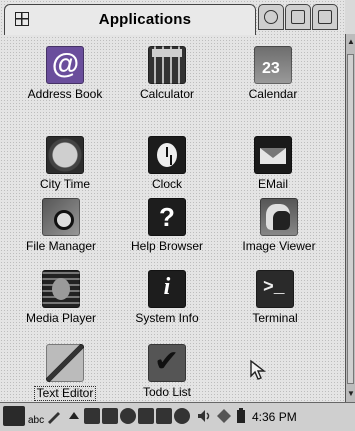 The height and width of the screenshot is (431, 355). Describe the element at coordinates (274, 417) in the screenshot. I see `clock-time: 4:36 PM` at that location.